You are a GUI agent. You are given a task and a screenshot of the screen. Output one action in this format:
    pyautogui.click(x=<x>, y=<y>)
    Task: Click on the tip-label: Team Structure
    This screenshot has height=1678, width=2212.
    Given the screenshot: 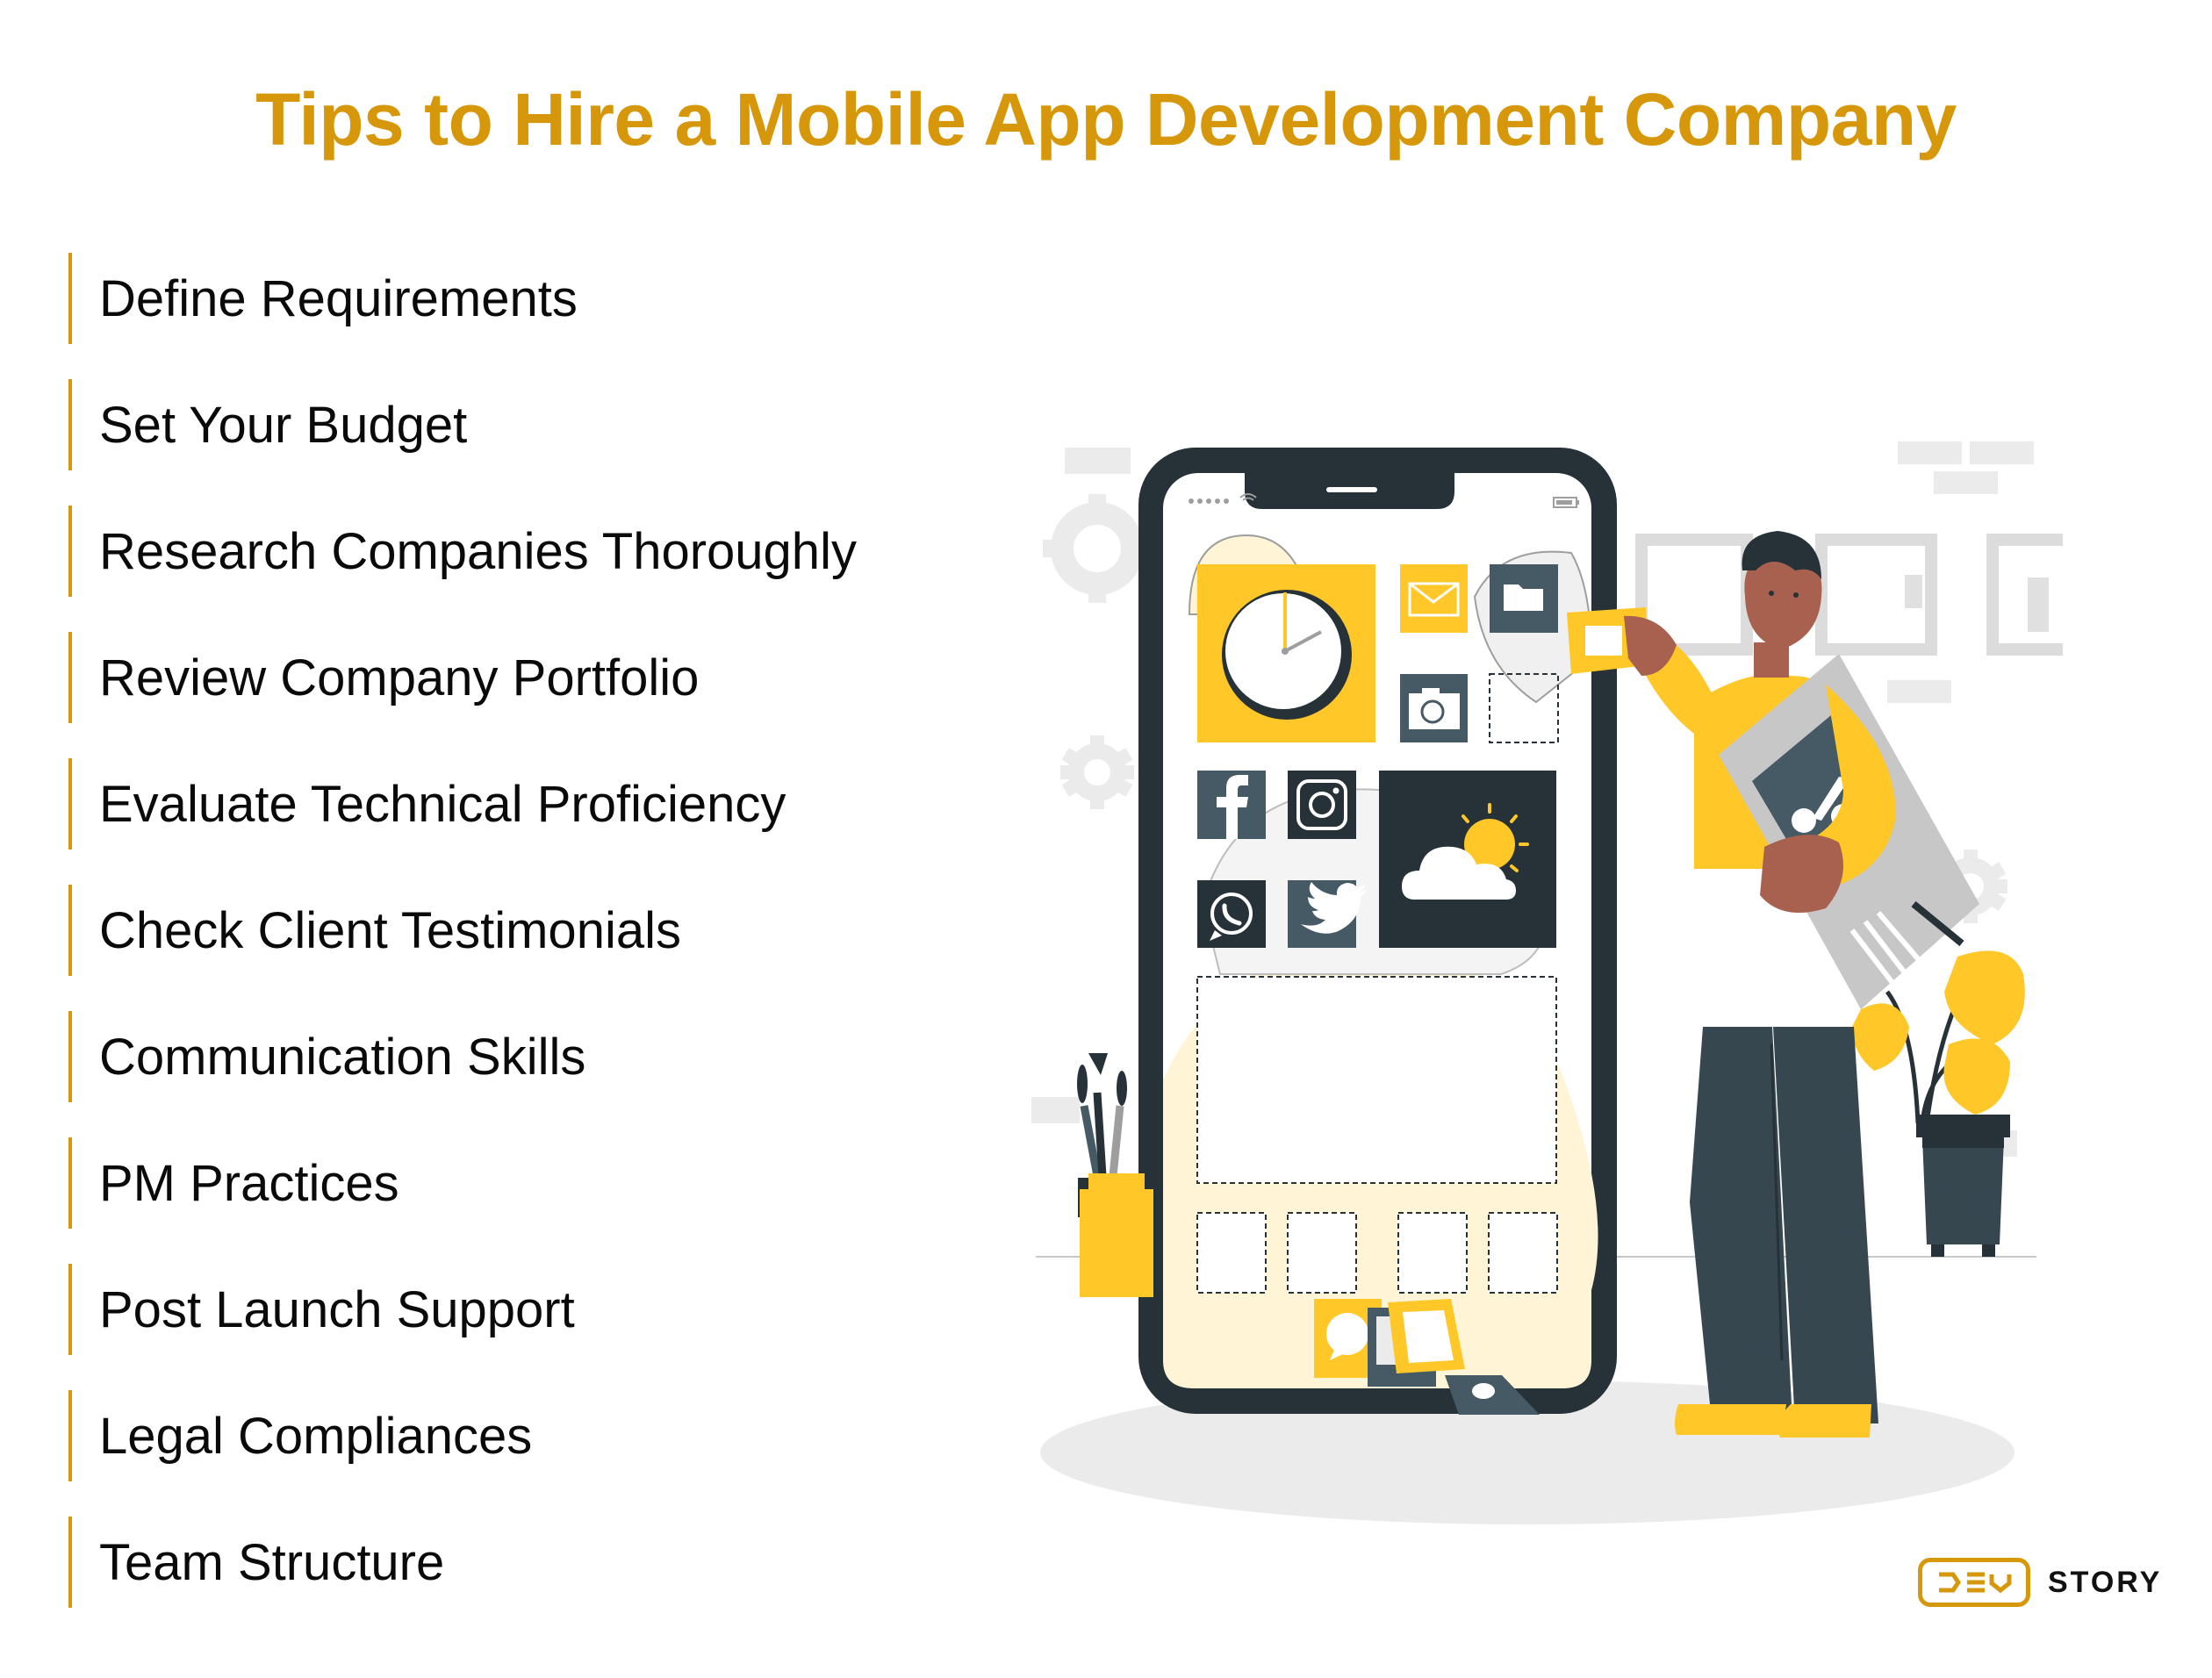 What is the action you would take?
    pyautogui.click(x=272, y=1562)
    